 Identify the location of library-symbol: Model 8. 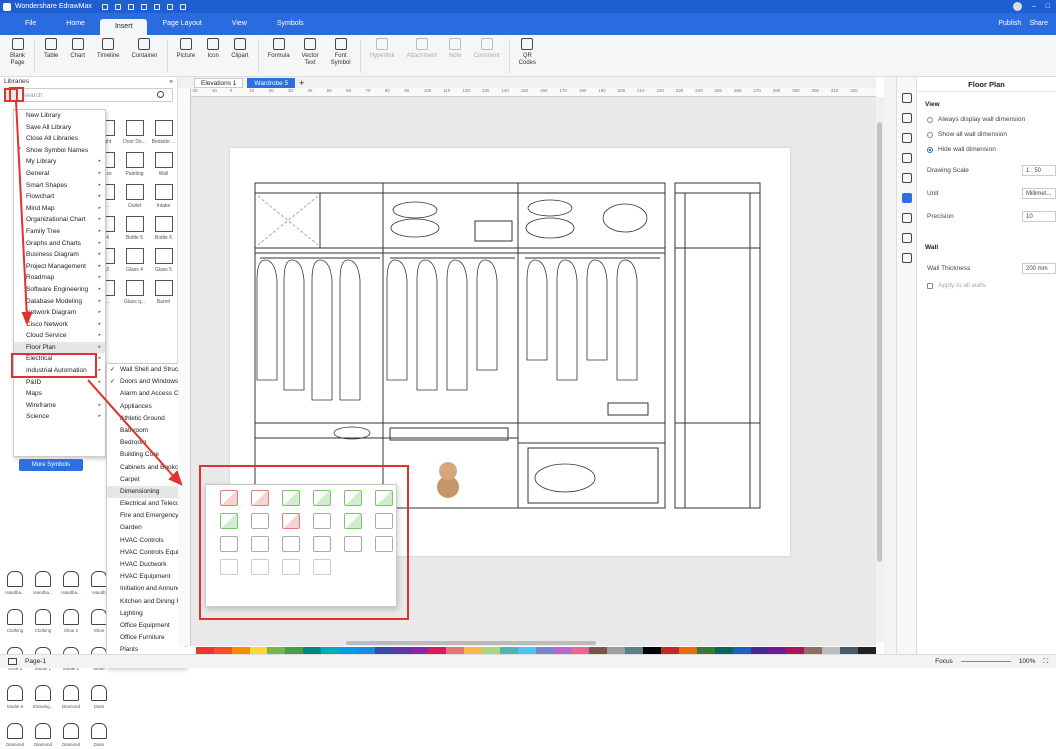
(15, 697).